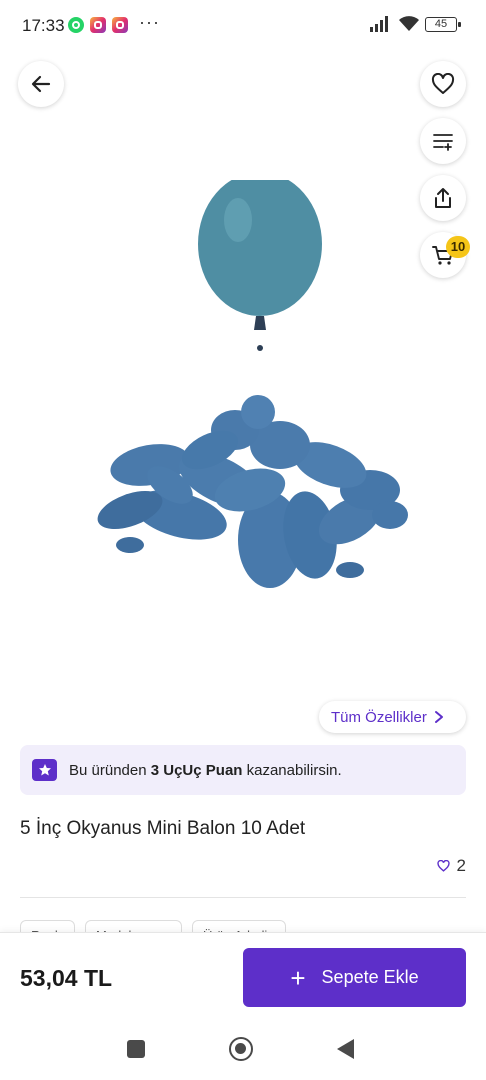  What do you see at coordinates (451, 866) in the screenshot?
I see `like-counter: 2` at bounding box center [451, 866].